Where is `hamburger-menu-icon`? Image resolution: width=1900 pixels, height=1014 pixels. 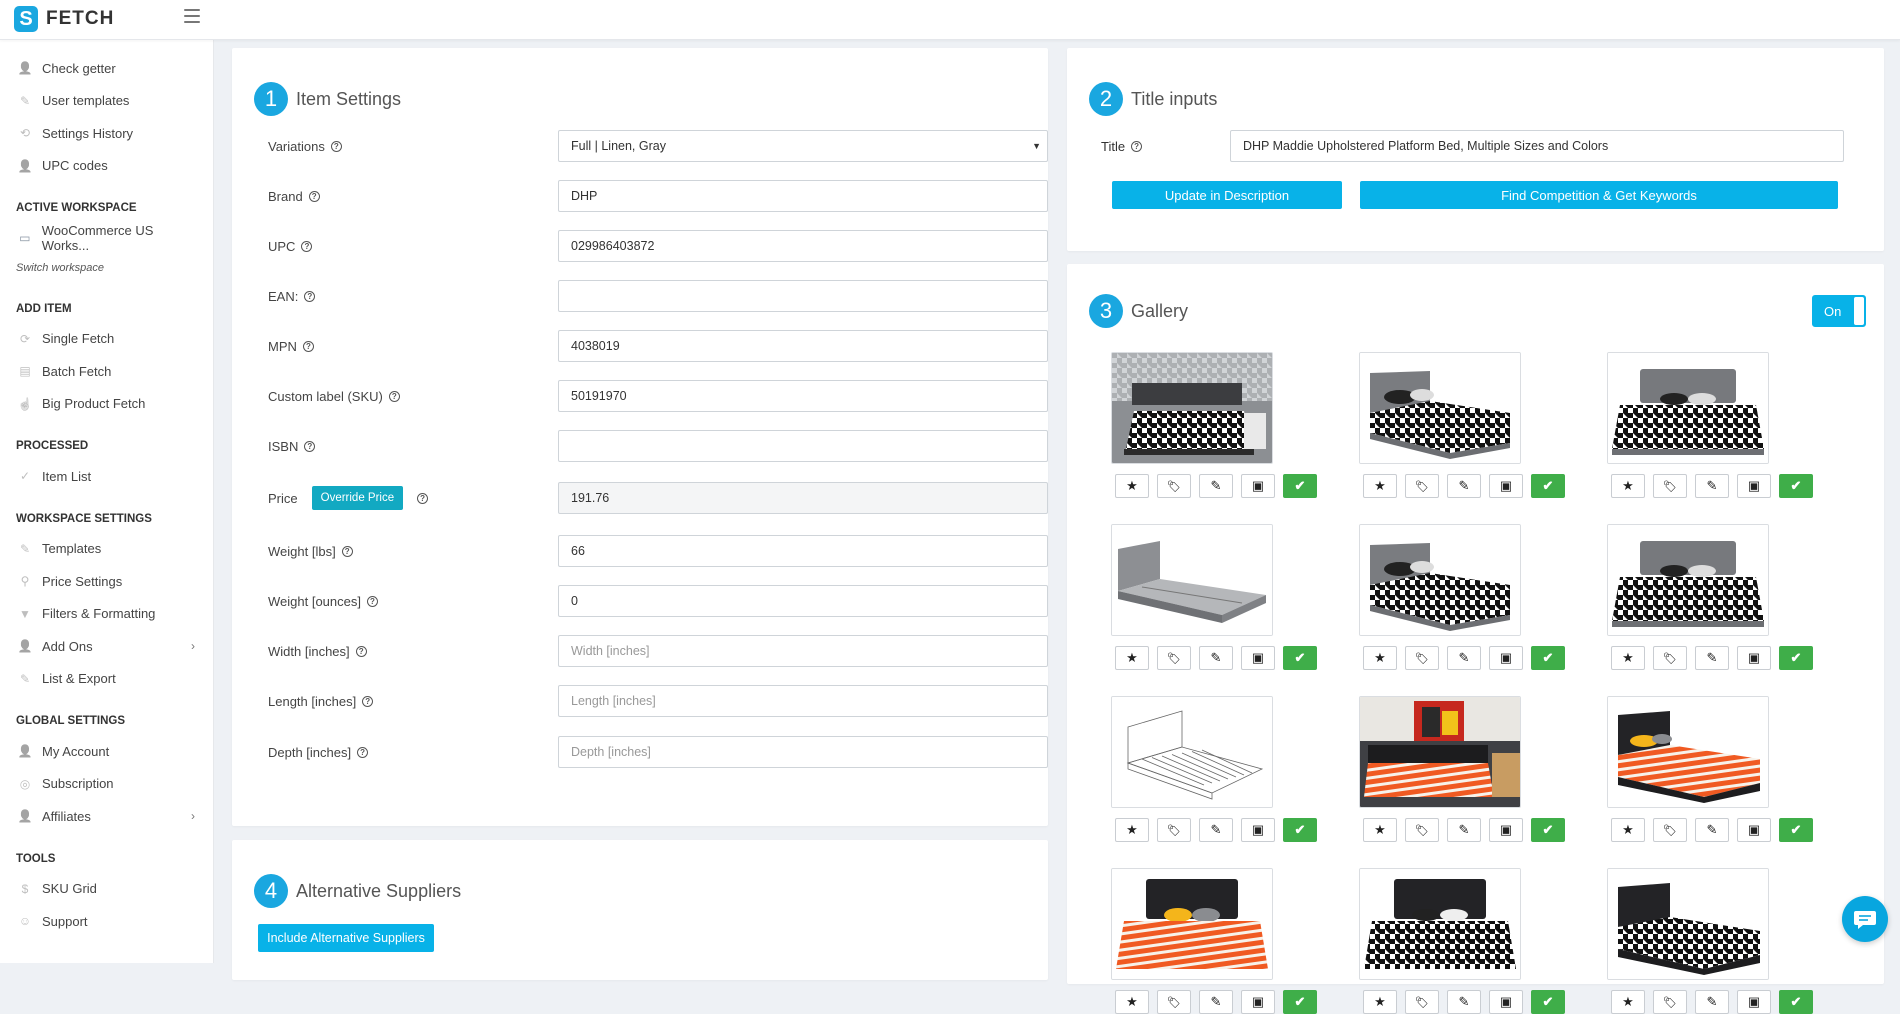 hamburger-menu-icon is located at coordinates (192, 16).